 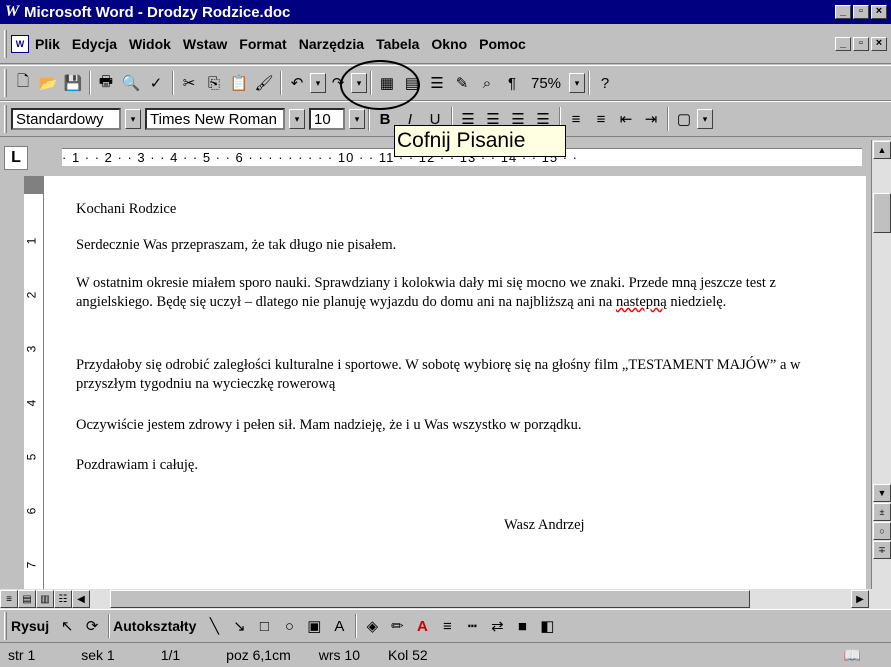 What do you see at coordinates (437, 83) in the screenshot?
I see `columns-icon: ☰` at bounding box center [437, 83].